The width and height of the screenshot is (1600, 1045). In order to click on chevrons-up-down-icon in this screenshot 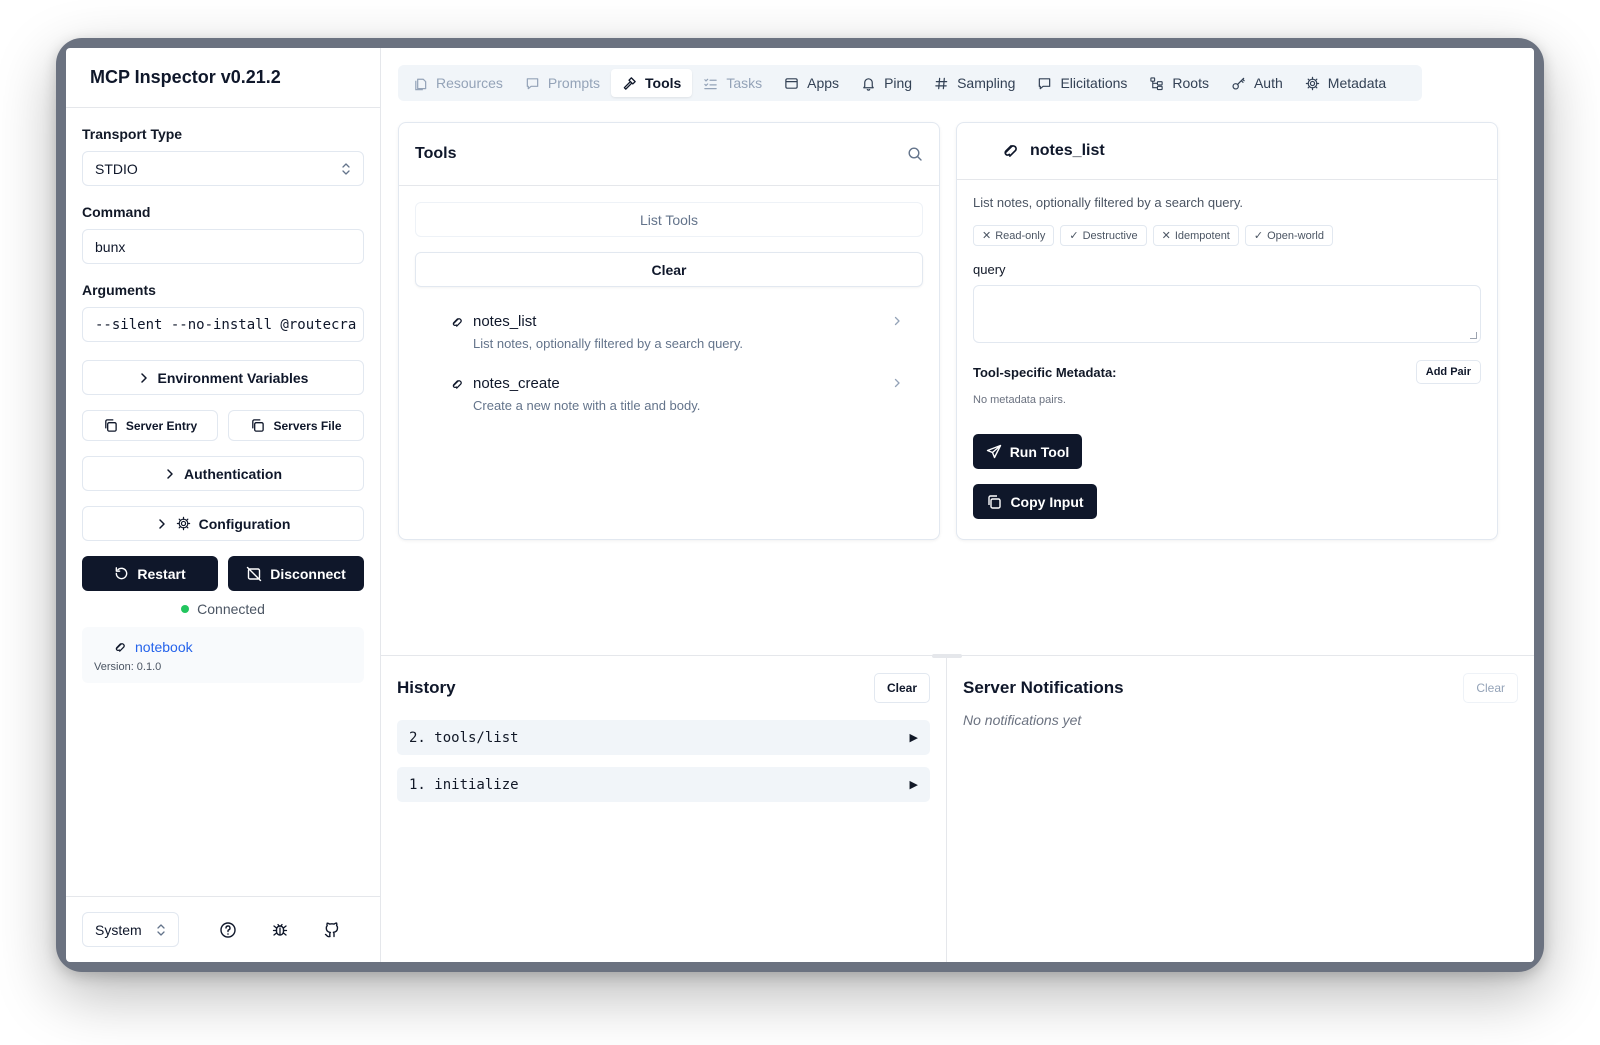, I will do `click(161, 930)`.